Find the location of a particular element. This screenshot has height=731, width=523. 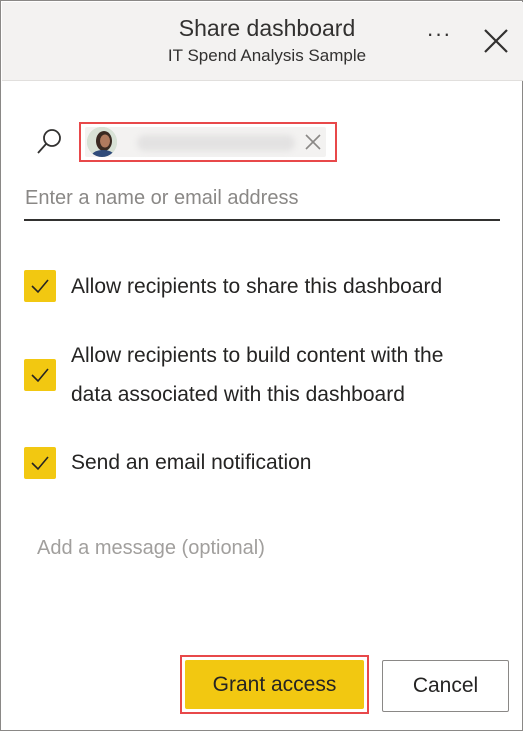

avatar is located at coordinates (102, 142).